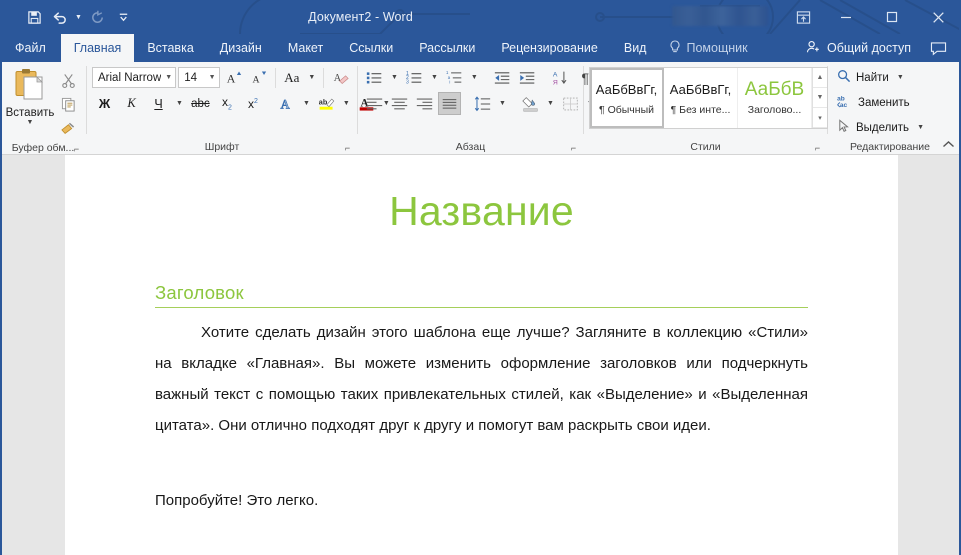 The image size is (961, 555). Describe the element at coordinates (305, 48) in the screenshot. I see `tab-layout: Макет` at that location.